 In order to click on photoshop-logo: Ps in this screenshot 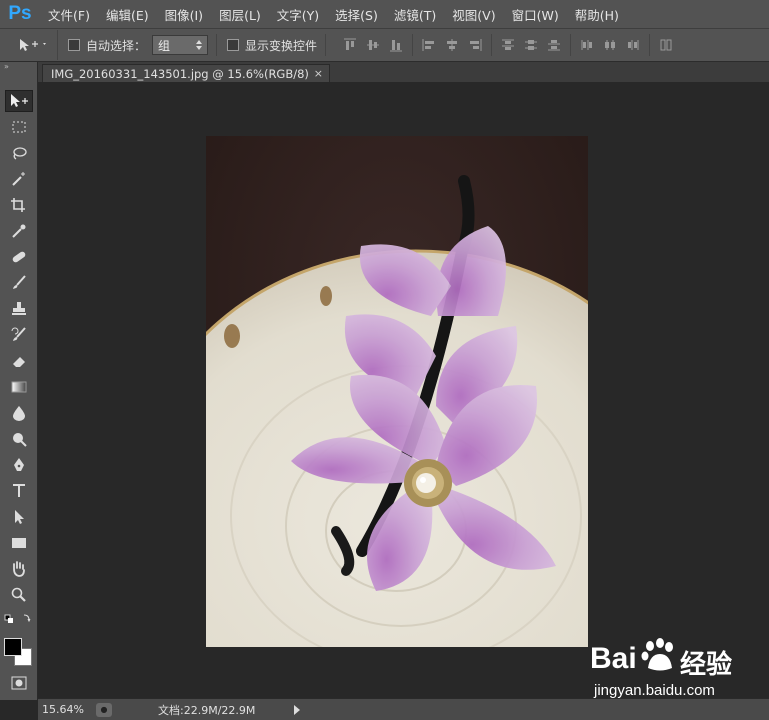, I will do `click(20, 13)`.